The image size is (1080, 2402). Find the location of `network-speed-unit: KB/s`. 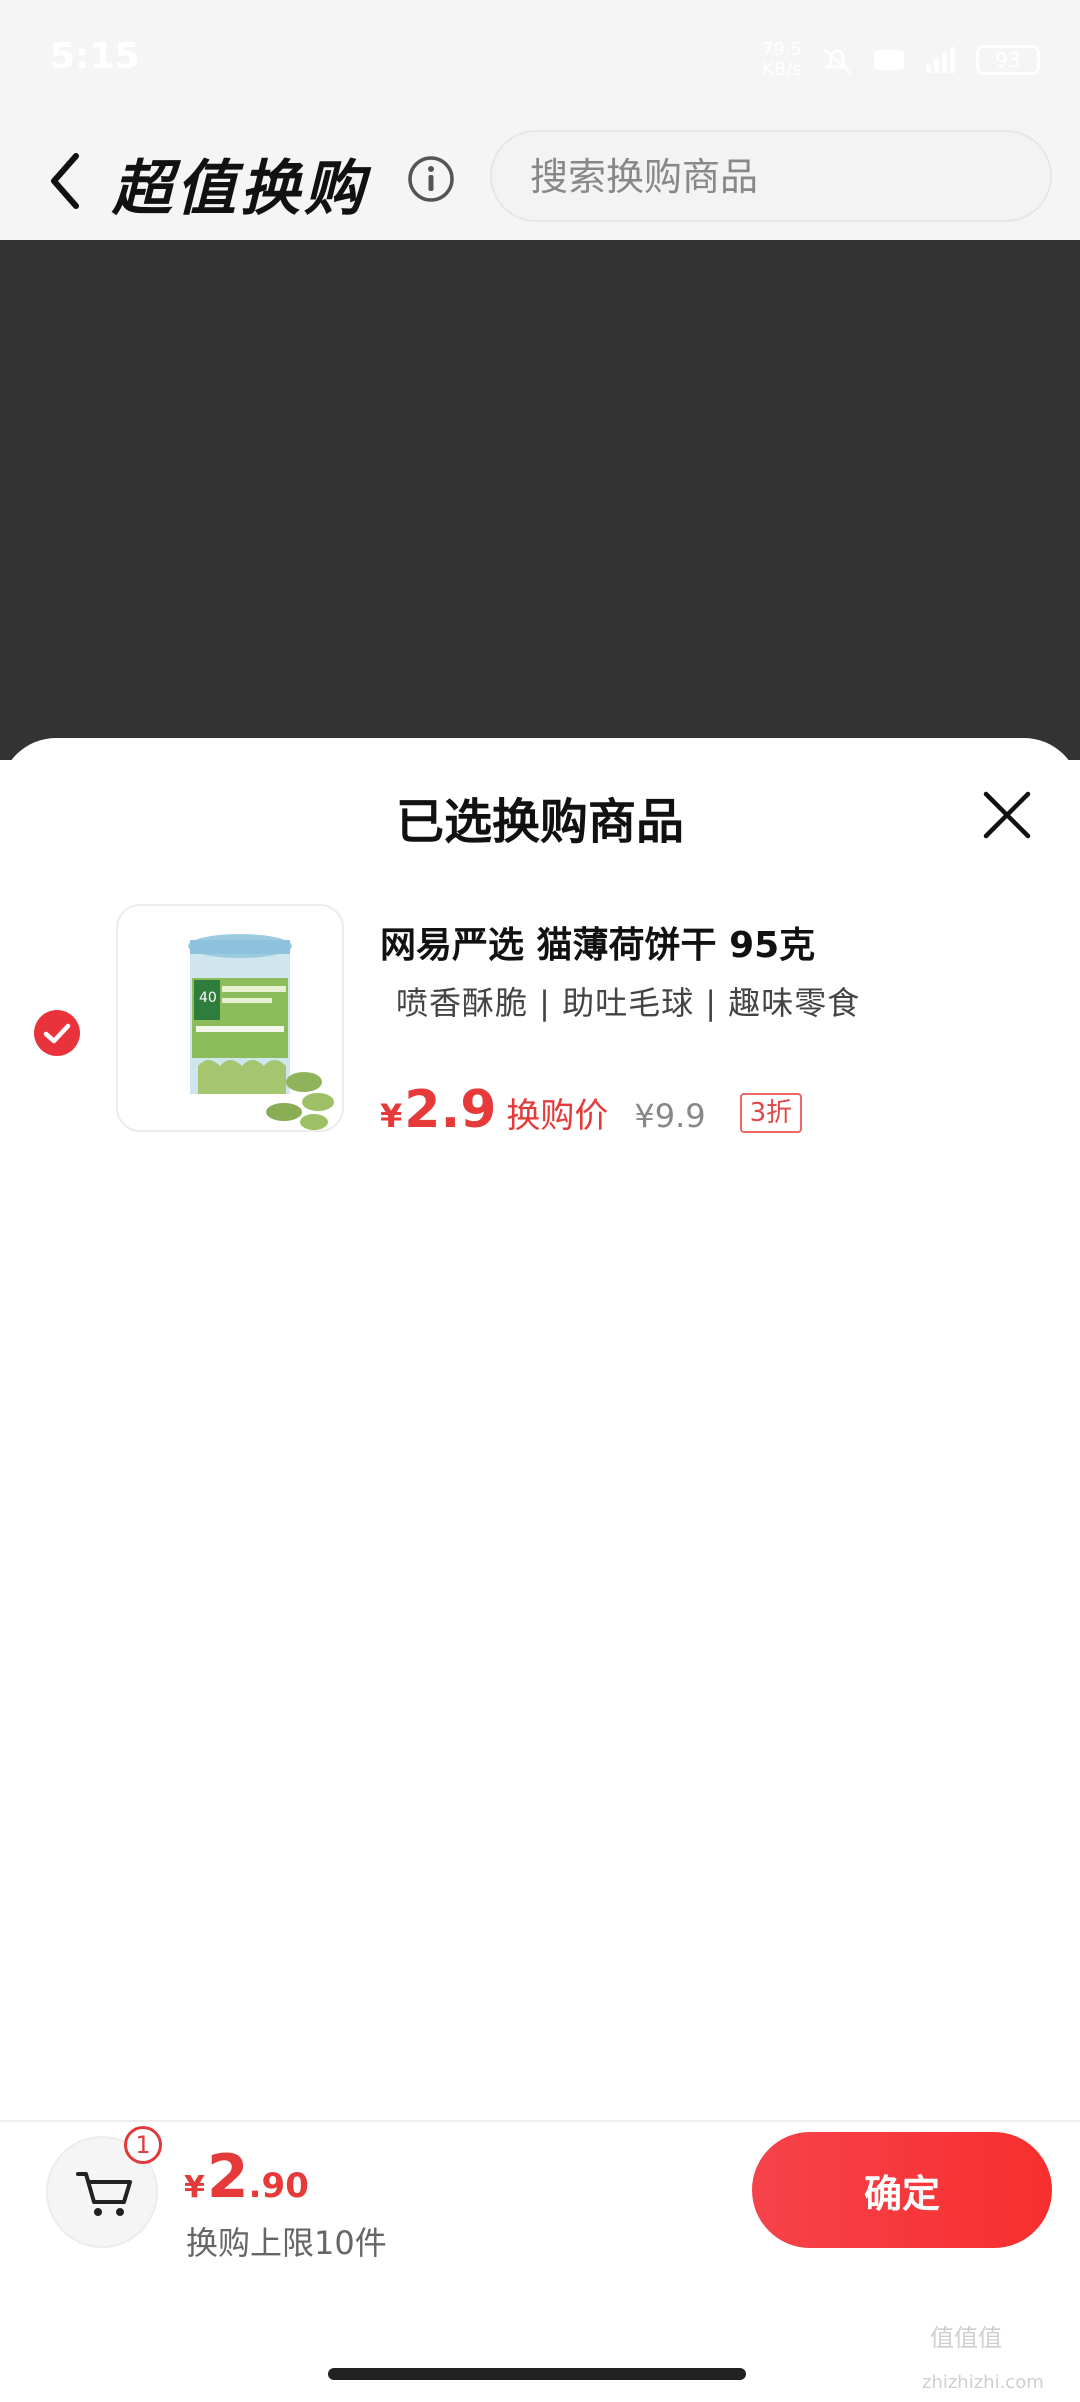

network-speed-unit: KB/s is located at coordinates (782, 69).